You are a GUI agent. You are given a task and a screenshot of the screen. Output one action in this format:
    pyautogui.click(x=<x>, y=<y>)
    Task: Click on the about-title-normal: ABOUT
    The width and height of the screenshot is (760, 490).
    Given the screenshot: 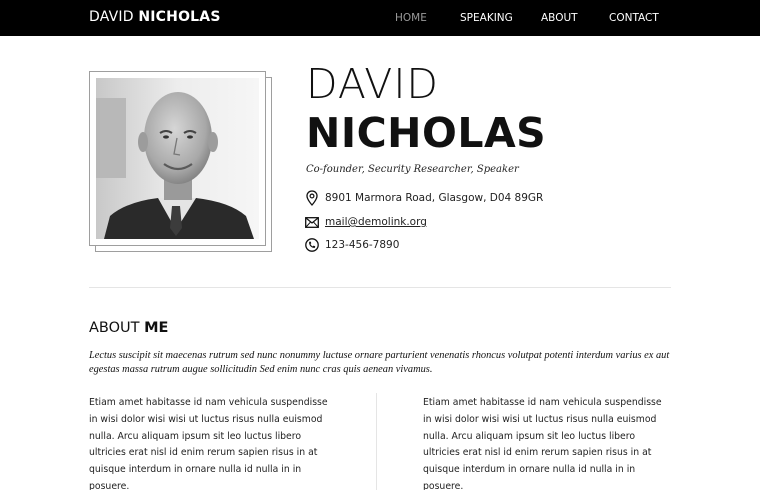 What is the action you would take?
    pyautogui.click(x=114, y=328)
    